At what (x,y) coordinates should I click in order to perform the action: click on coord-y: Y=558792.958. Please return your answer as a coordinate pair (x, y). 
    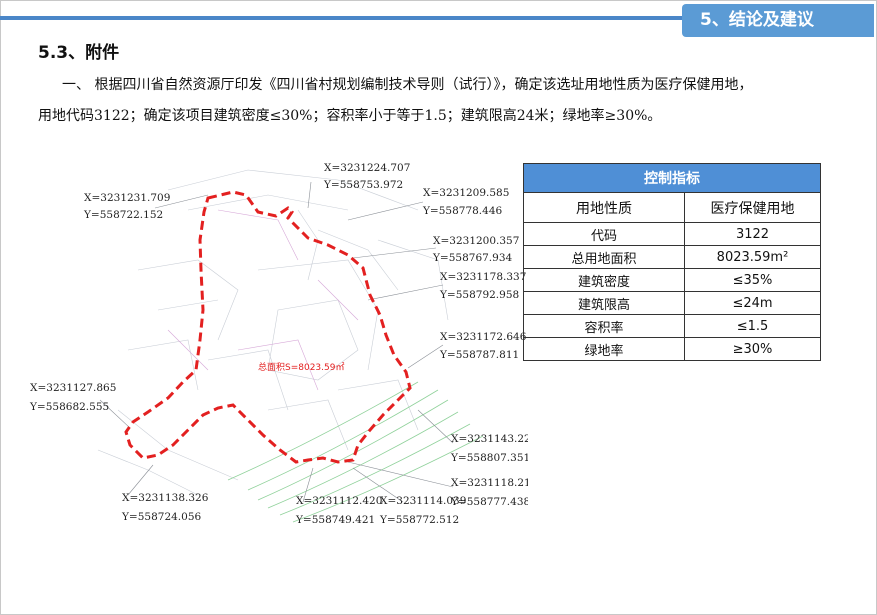
    Looking at the image, I should click on (479, 295).